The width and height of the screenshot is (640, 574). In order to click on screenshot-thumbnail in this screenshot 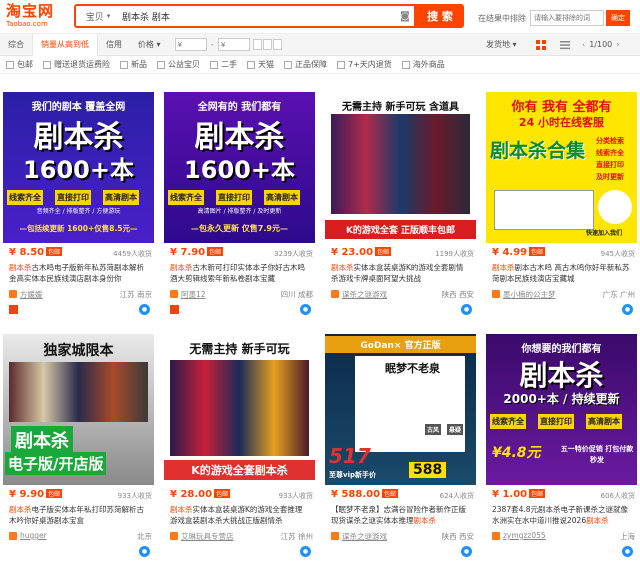, I will do `click(544, 210)`.